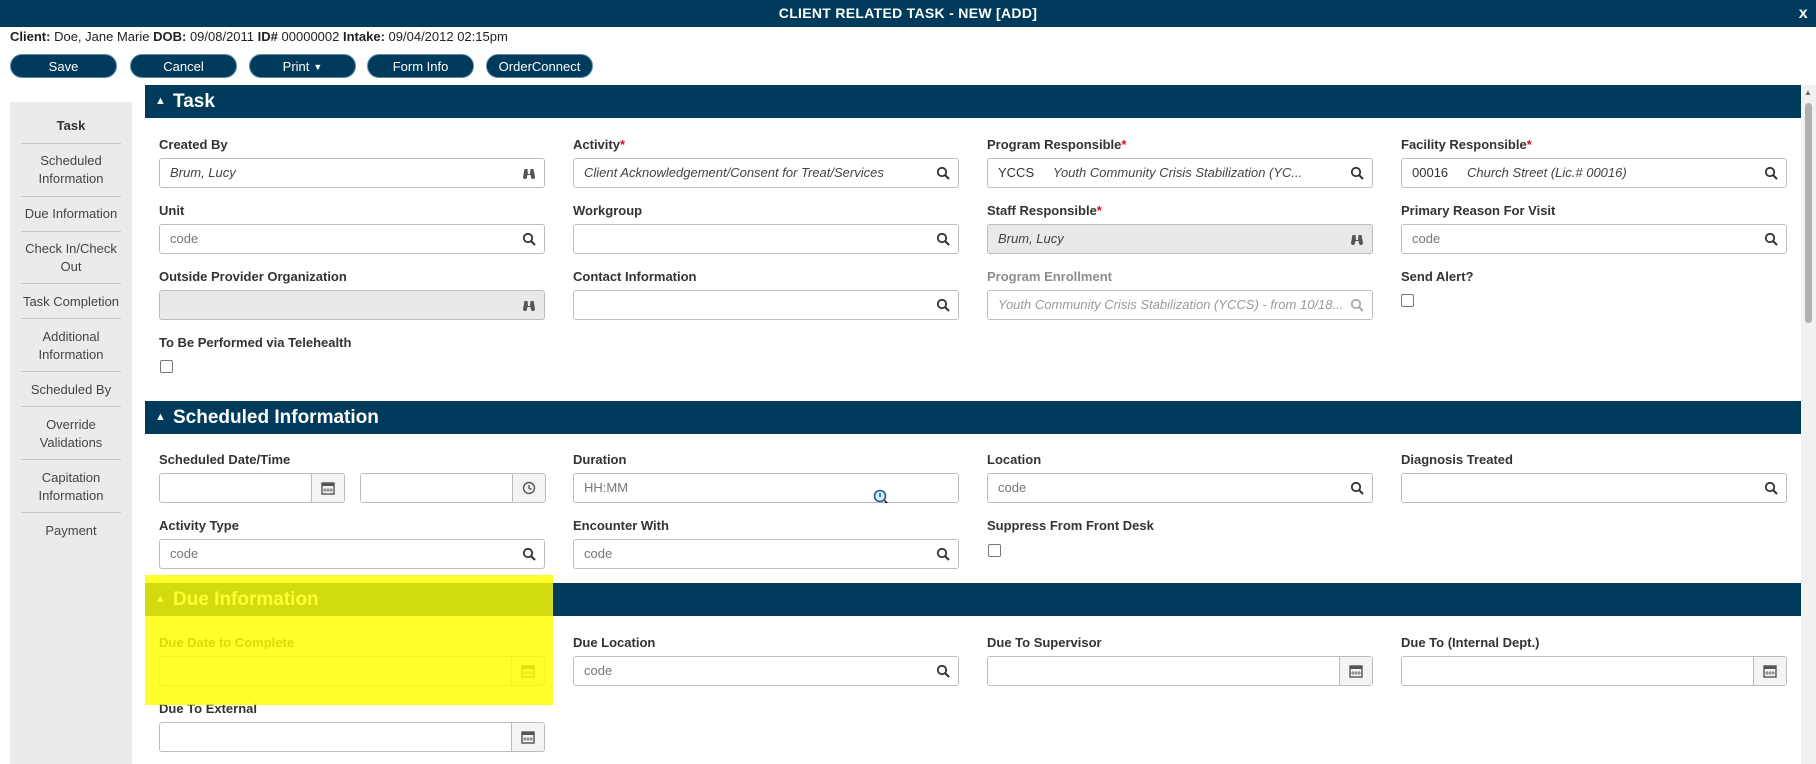 The image size is (1816, 764). Describe the element at coordinates (193, 144) in the screenshot. I see `created-by-label: Created By` at that location.